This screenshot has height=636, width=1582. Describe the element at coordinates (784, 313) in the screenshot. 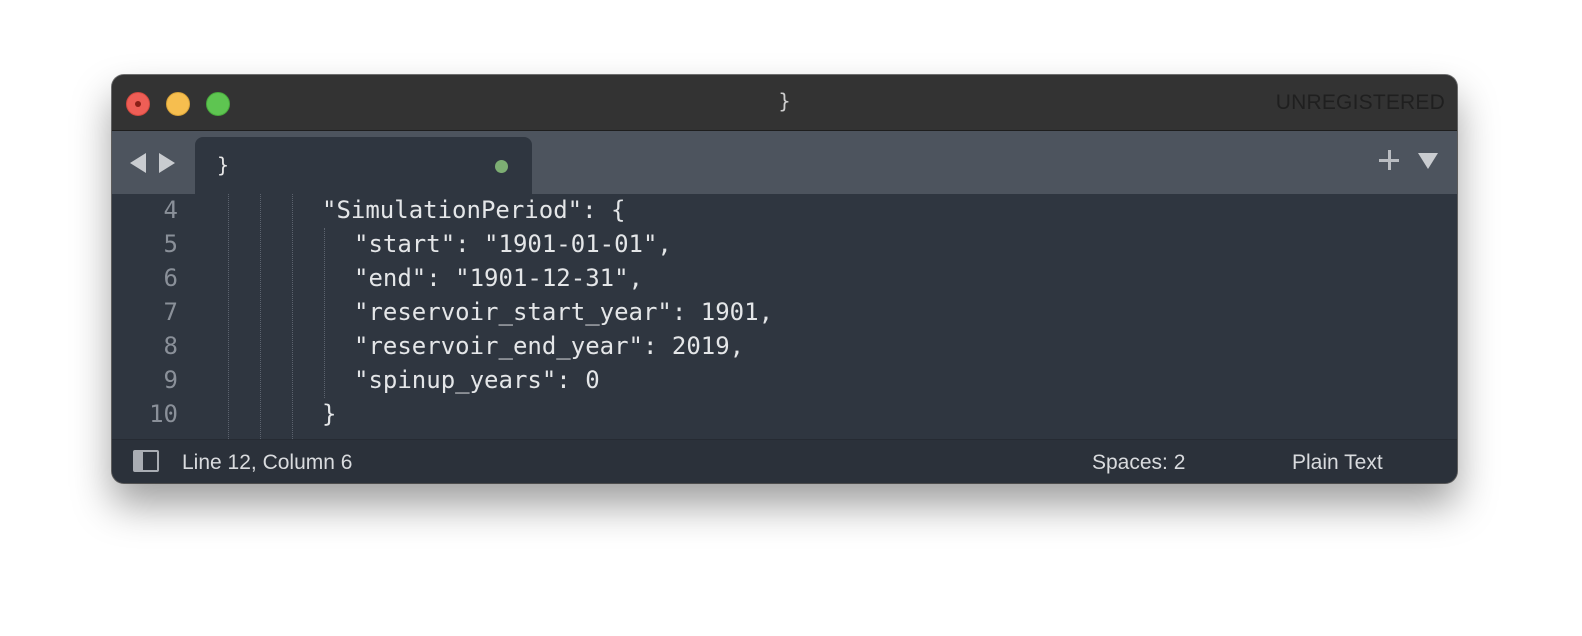

I see `code-line: 7 "reservoir_start_year": 1901,` at that location.